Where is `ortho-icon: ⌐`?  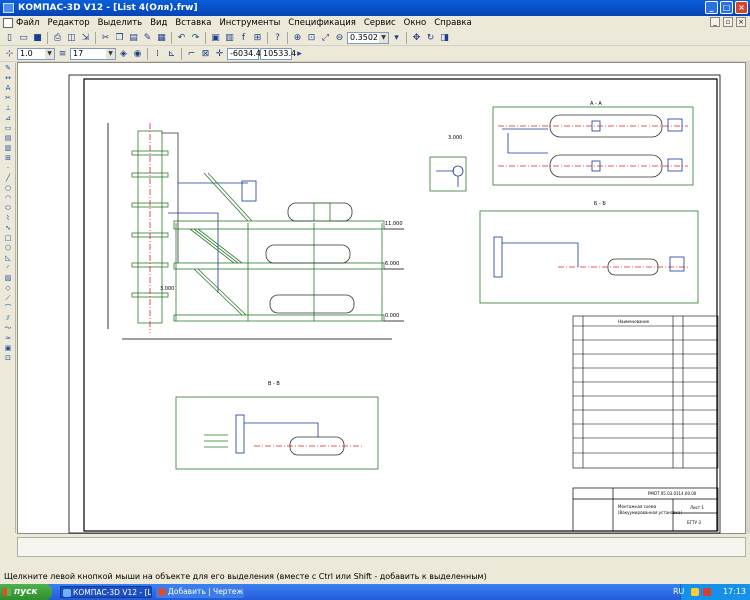 ortho-icon: ⌐ is located at coordinates (191, 53).